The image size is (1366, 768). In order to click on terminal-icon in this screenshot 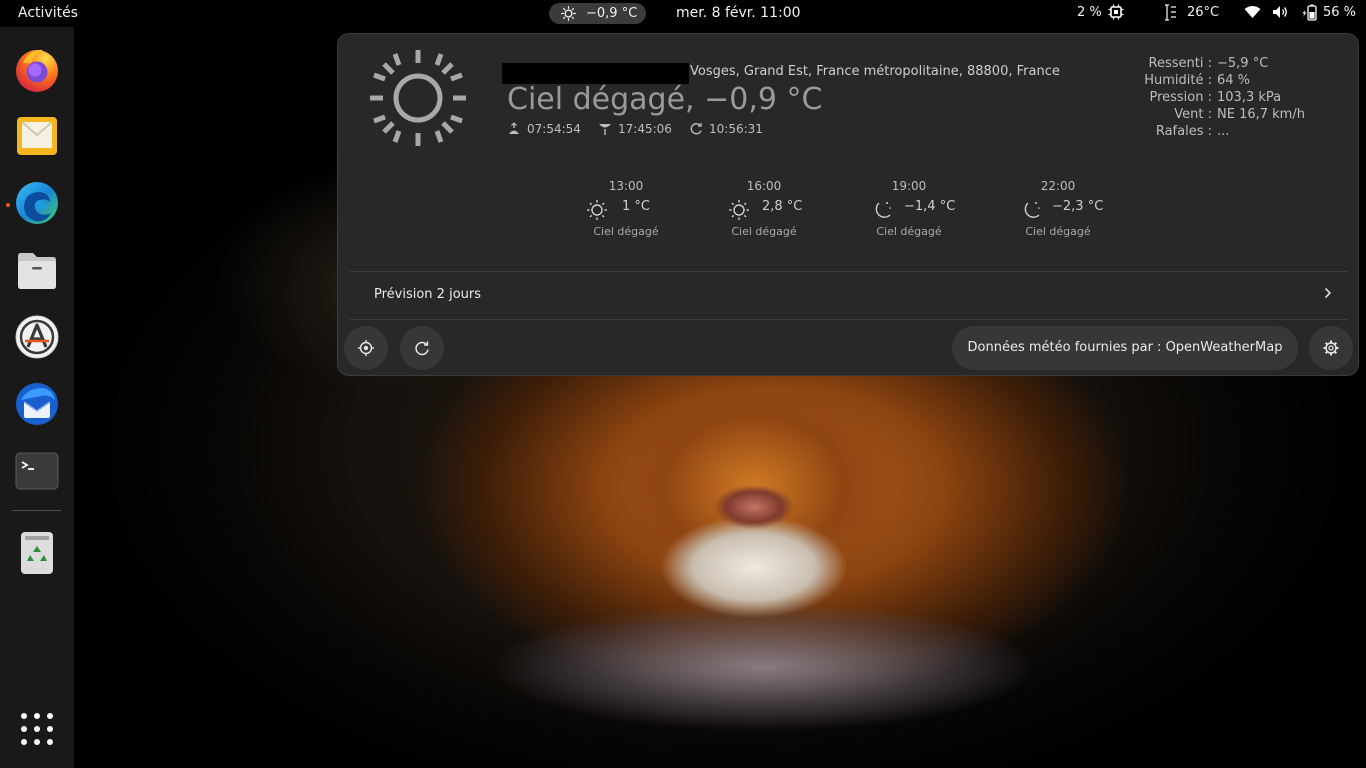, I will do `click(37, 471)`.